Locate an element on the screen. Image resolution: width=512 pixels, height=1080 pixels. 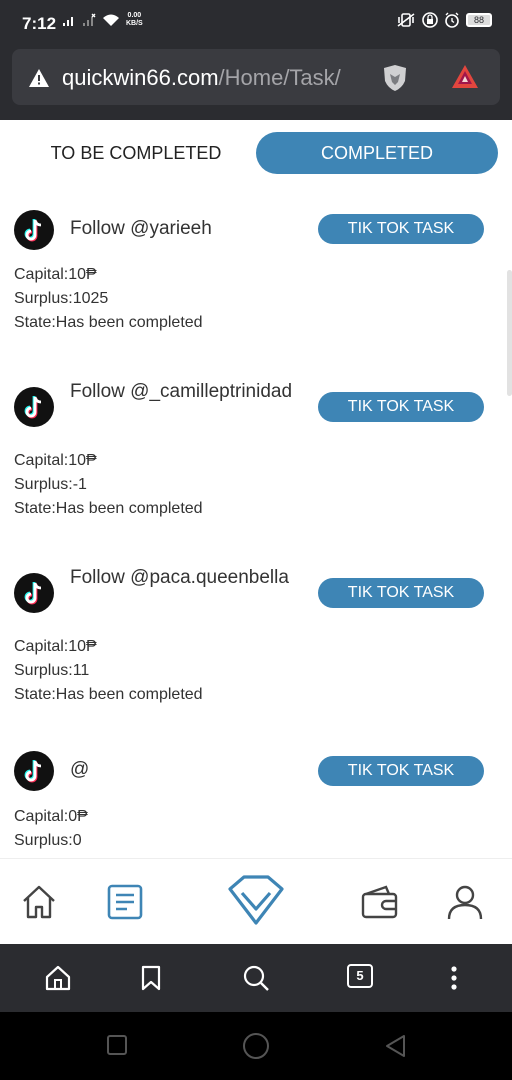
net-speed: 0.00 KB/S is located at coordinates (134, 20).